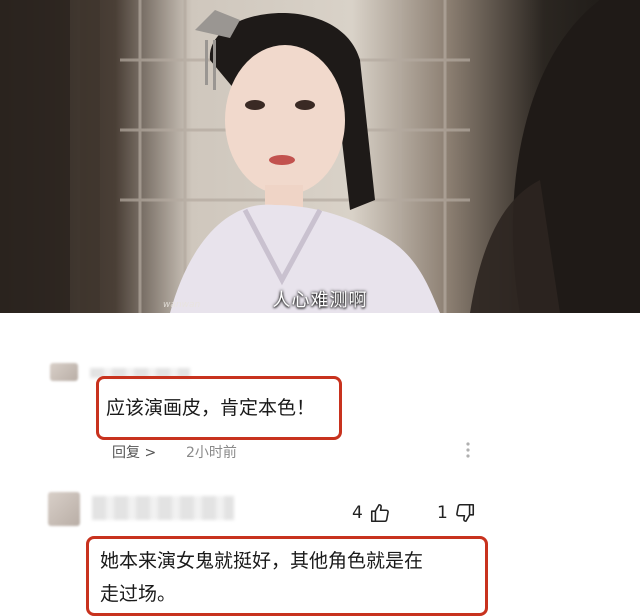  Describe the element at coordinates (379, 513) in the screenshot. I see `thumb-up-icon` at that location.